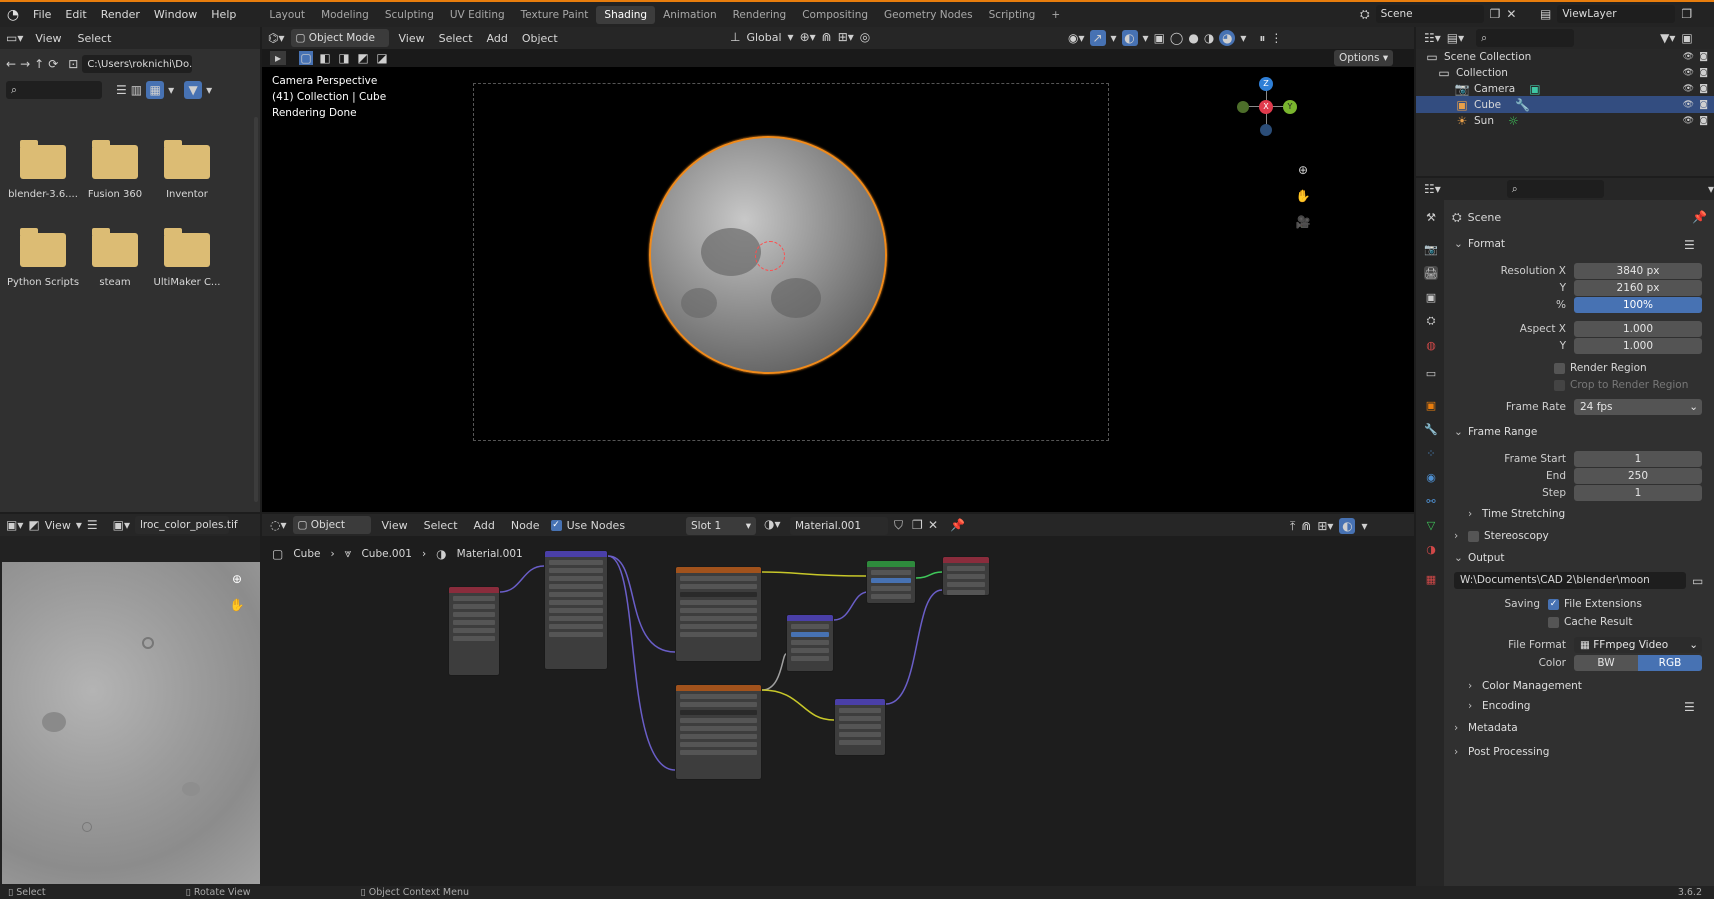  What do you see at coordinates (155, 90) in the screenshot?
I see `thumbnail-view-icon: ▦` at bounding box center [155, 90].